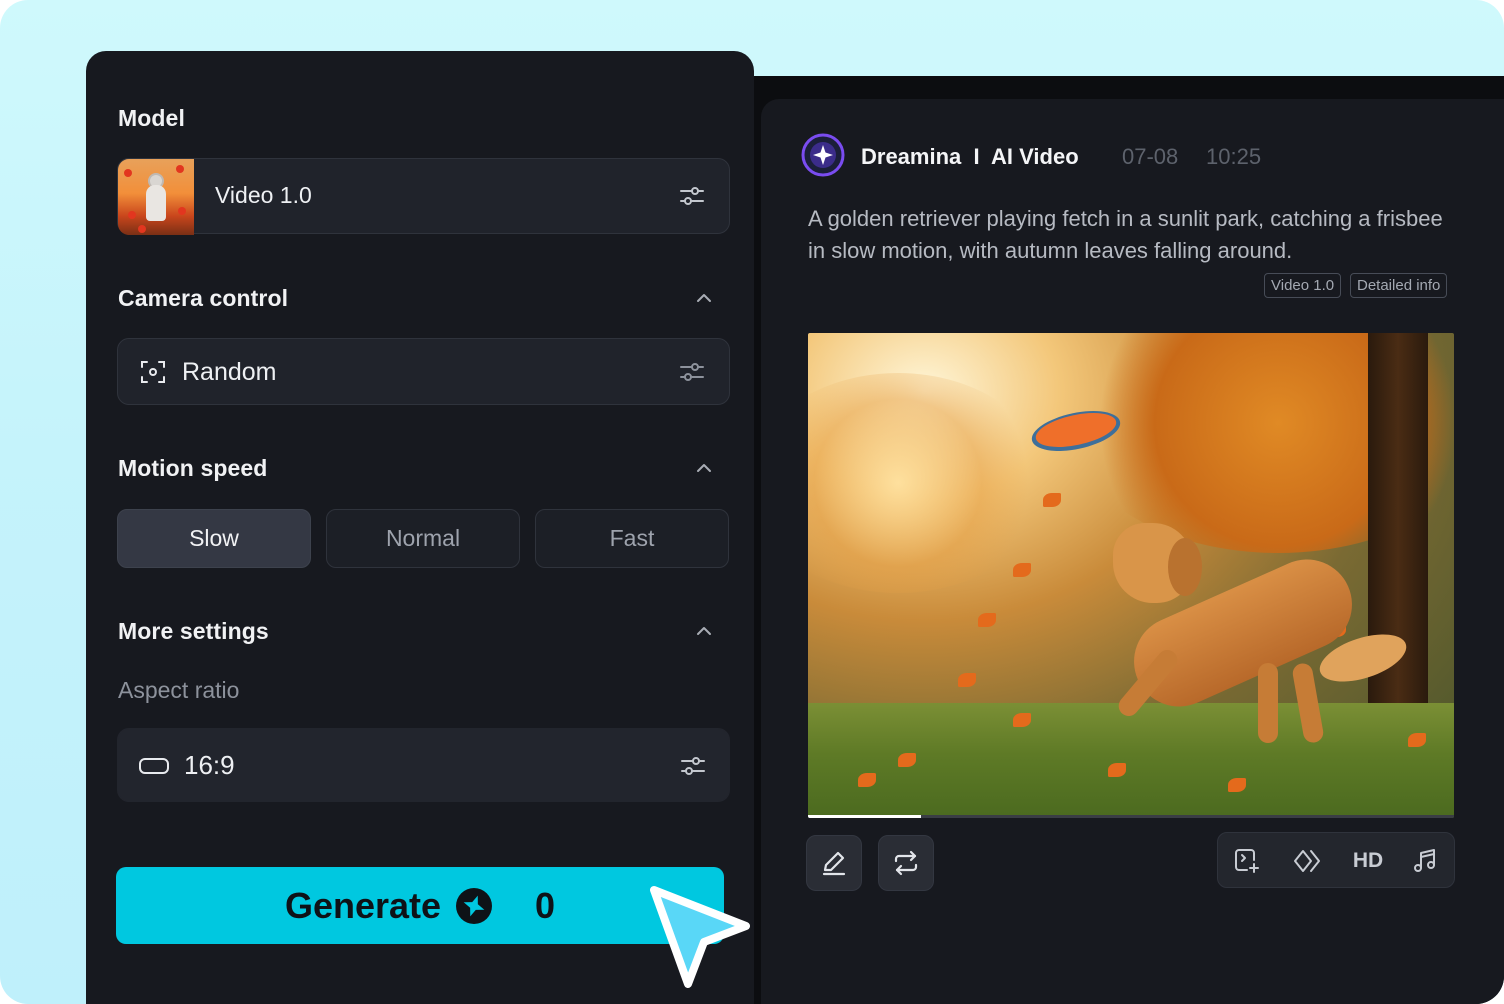  I want to click on generation-time: 10:25, so click(1234, 156).